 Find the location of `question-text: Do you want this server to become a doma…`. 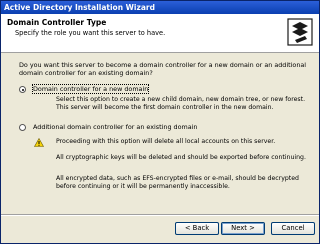

question-text: Do you want this server to become a doma… is located at coordinates (163, 69).